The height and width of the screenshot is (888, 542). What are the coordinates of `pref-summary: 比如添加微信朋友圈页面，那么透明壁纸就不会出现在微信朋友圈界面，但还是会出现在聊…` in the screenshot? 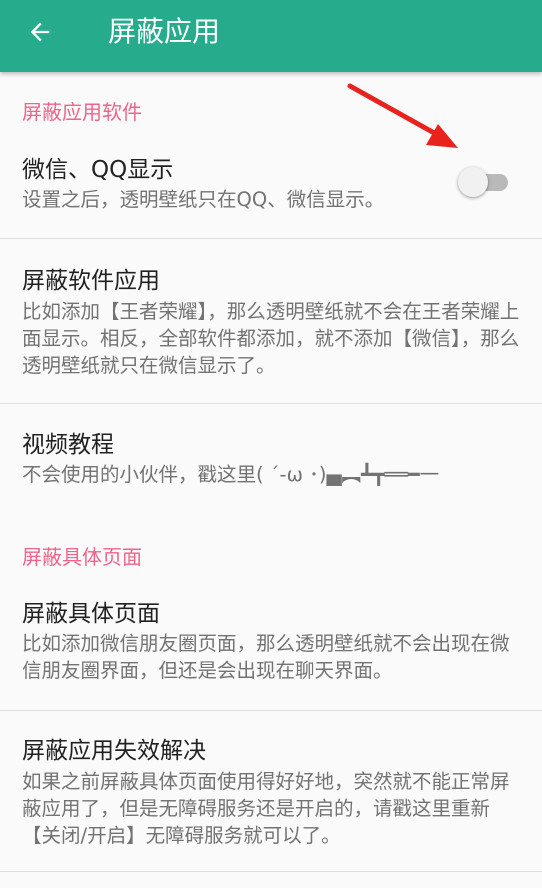 It's located at (266, 657).